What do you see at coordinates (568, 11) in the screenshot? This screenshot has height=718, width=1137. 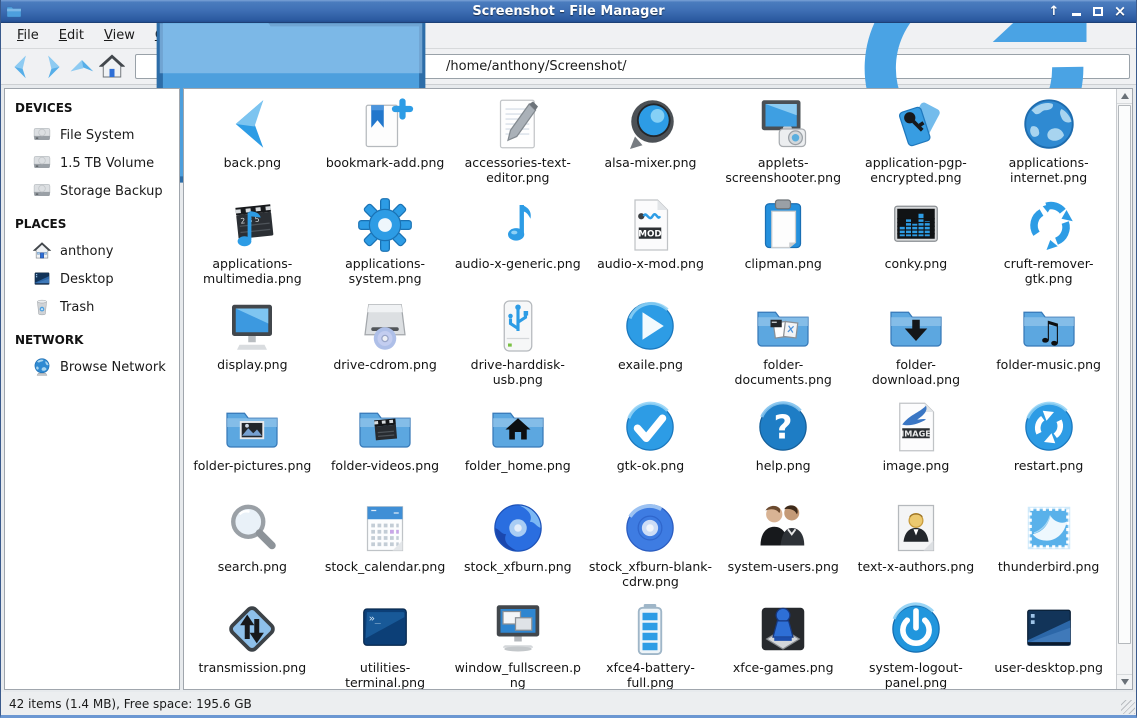 I see `titlebar: Screenshot - File Manager ↑ ×` at bounding box center [568, 11].